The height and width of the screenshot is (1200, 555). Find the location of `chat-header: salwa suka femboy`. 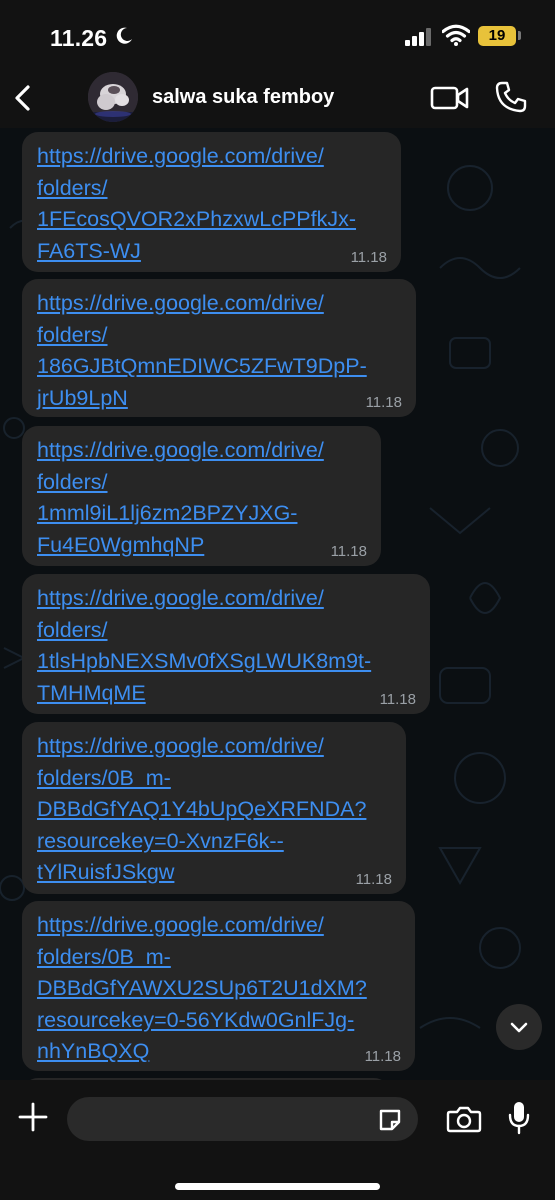

chat-header: salwa suka femboy is located at coordinates (277, 99).